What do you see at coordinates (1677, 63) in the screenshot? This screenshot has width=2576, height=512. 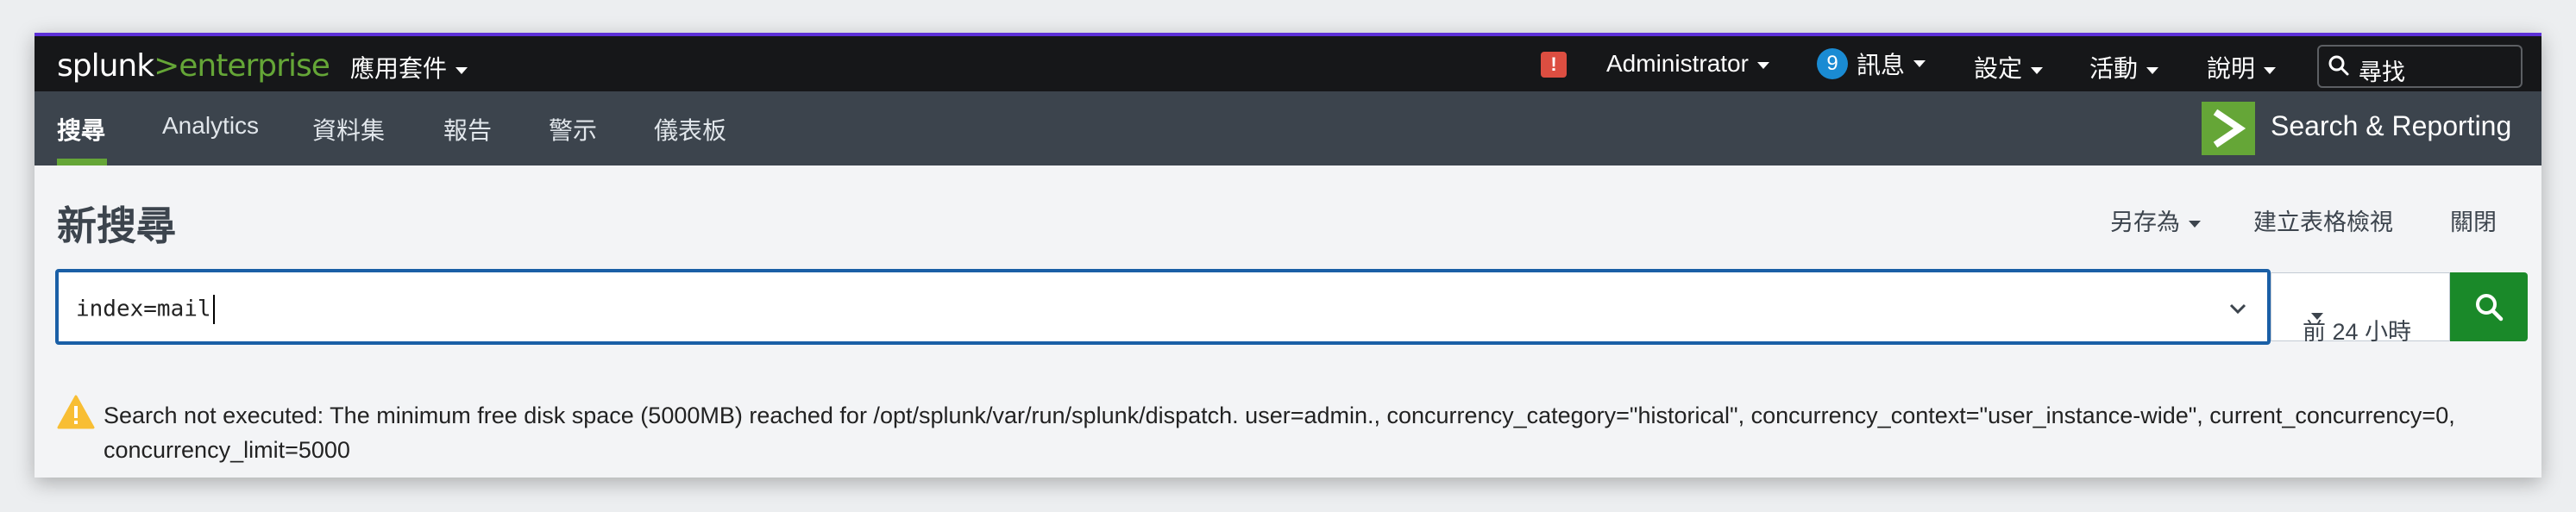 I see `user-menu-label: Administrator` at bounding box center [1677, 63].